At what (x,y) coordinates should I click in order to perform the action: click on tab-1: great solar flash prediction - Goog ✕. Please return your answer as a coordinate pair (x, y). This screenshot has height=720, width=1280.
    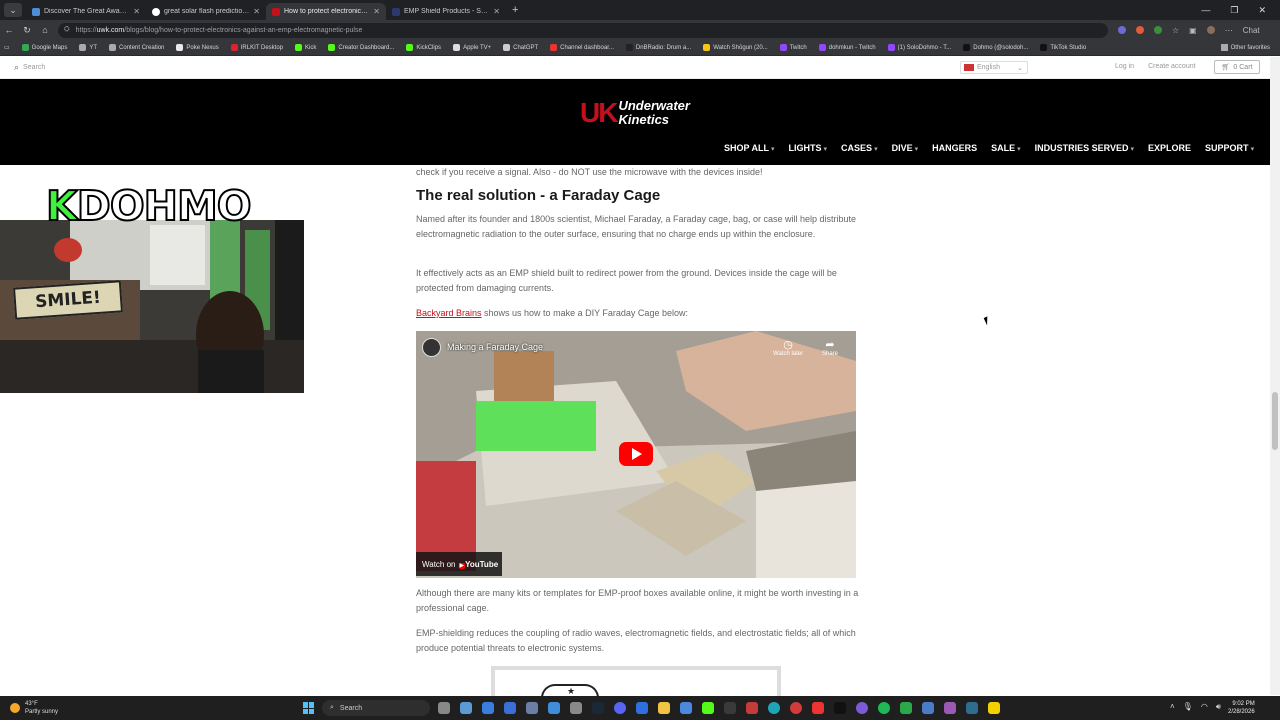
    Looking at the image, I should click on (206, 11).